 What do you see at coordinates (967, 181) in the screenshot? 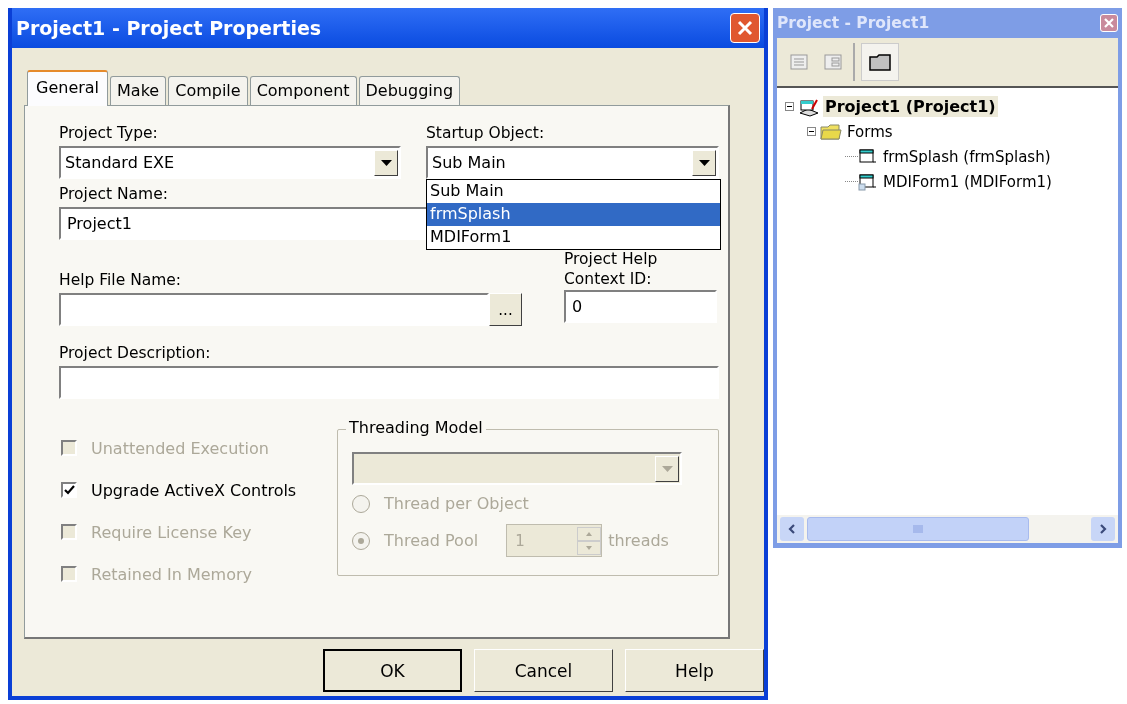
I see `tree-item: MDIForm1 (MDIForm1)` at bounding box center [967, 181].